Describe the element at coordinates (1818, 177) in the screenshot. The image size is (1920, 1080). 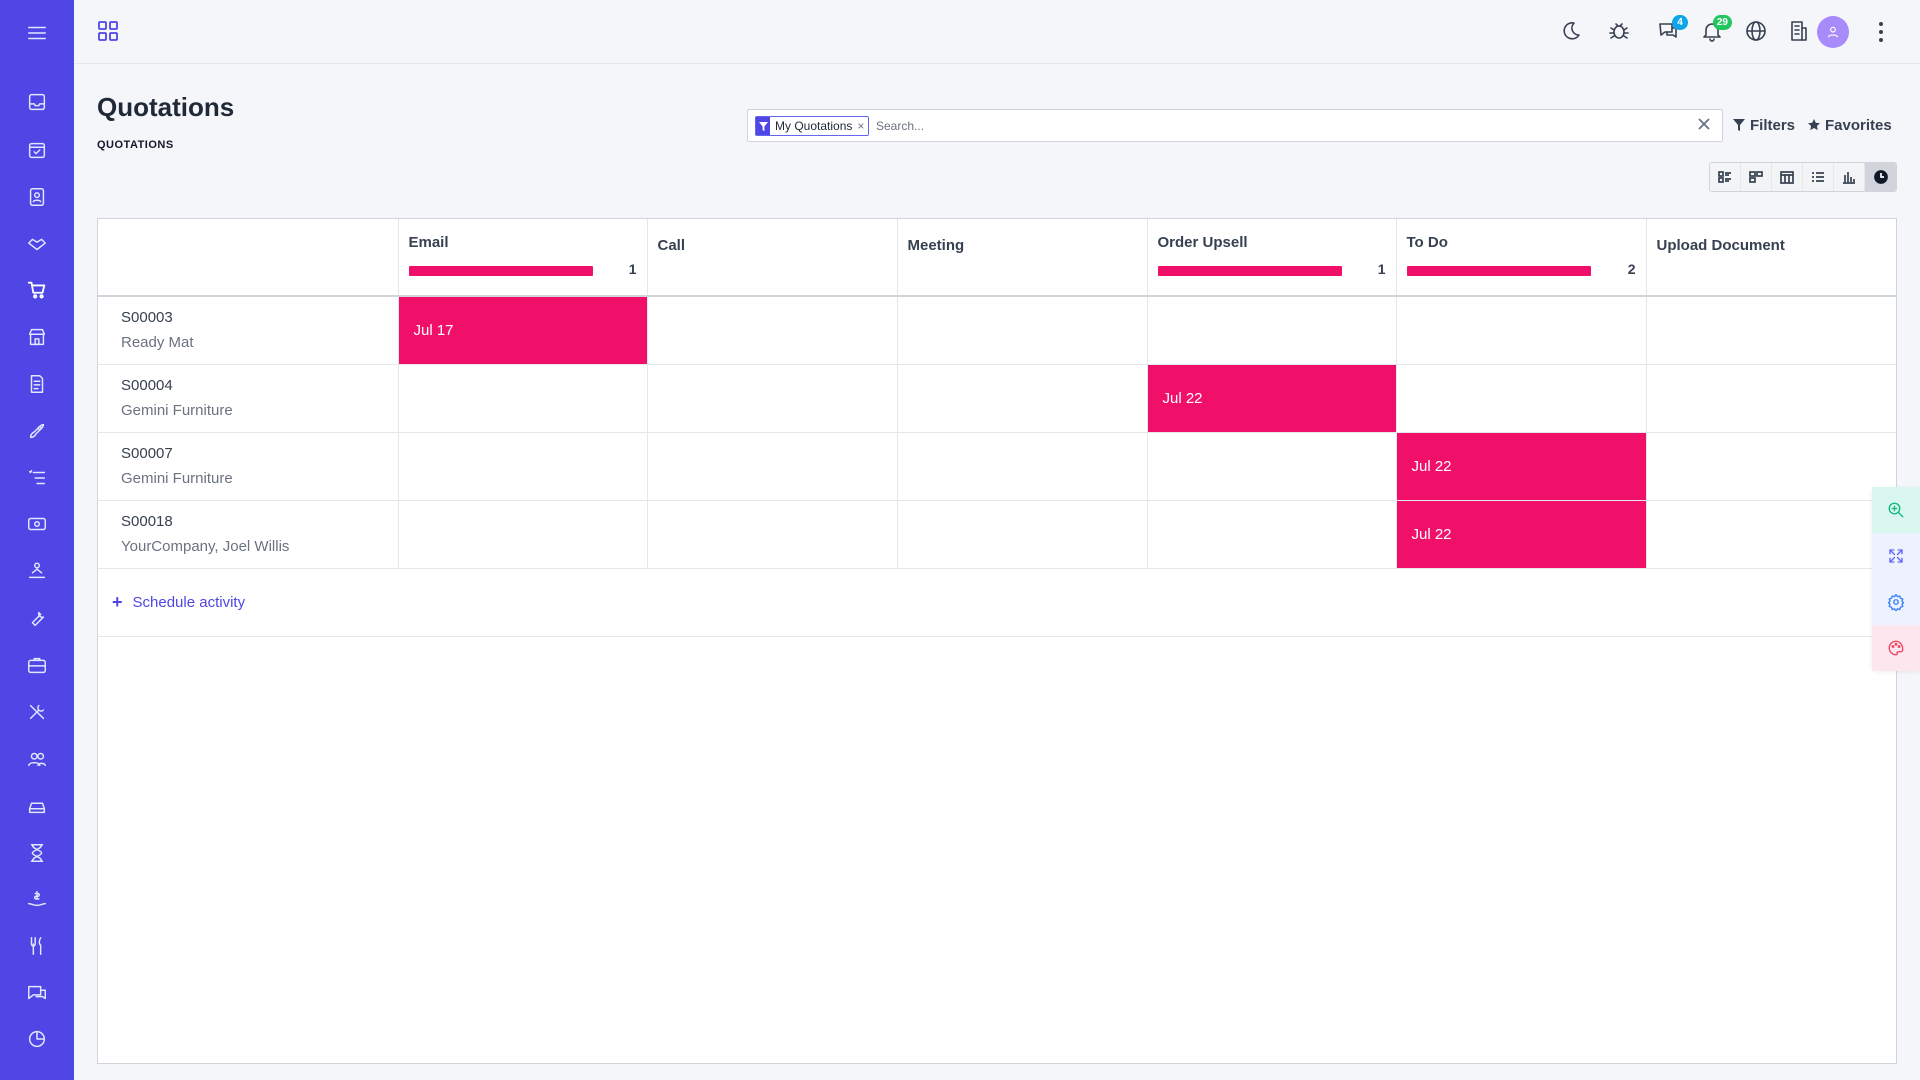
I see `list-detail-view-icon` at that location.